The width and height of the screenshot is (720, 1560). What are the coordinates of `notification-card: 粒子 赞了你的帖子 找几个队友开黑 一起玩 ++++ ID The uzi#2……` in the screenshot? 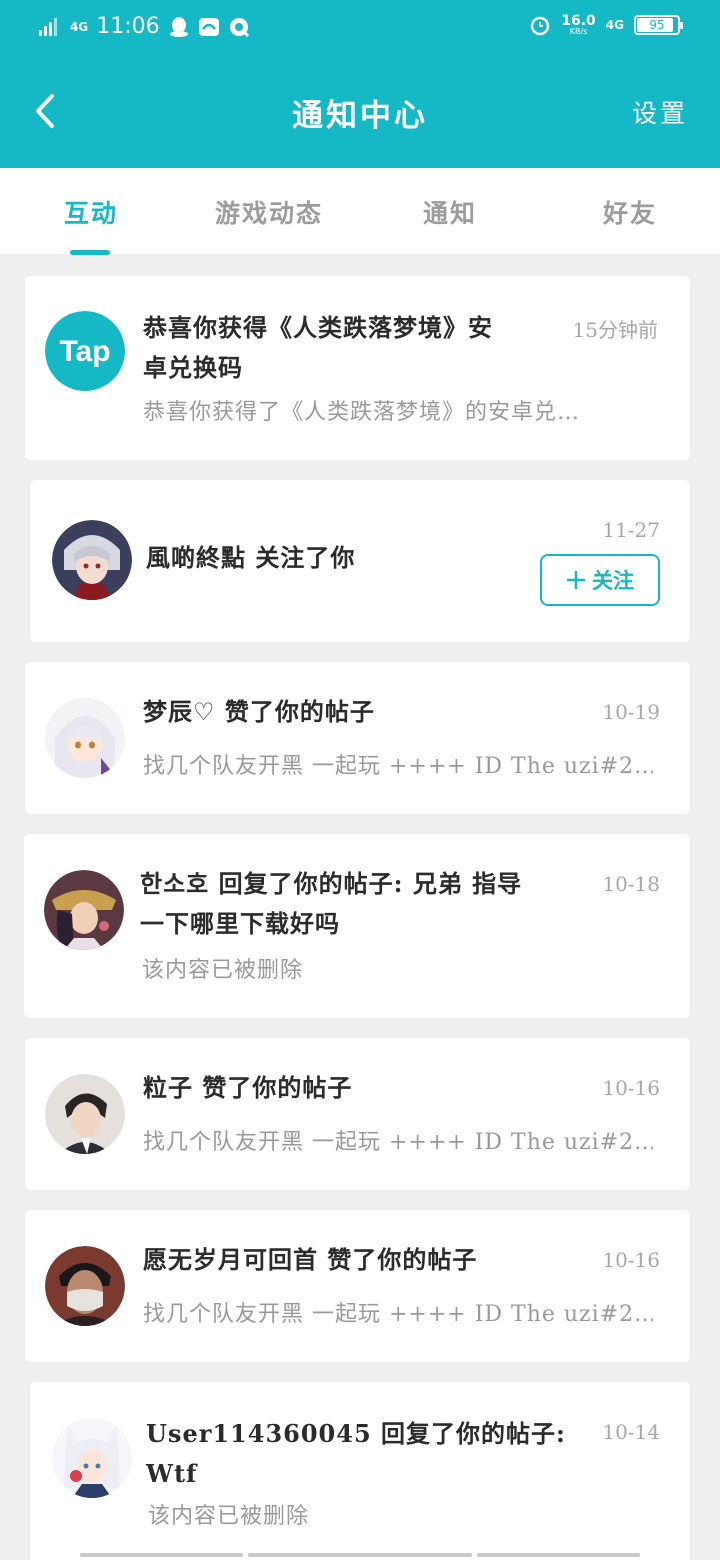 It's located at (357, 1114).